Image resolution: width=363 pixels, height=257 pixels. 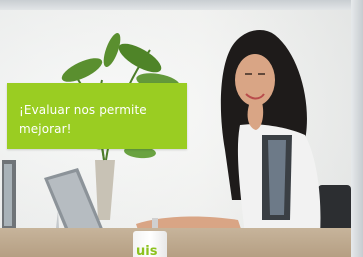 I want to click on frame-border-top, so click(x=181, y=5).